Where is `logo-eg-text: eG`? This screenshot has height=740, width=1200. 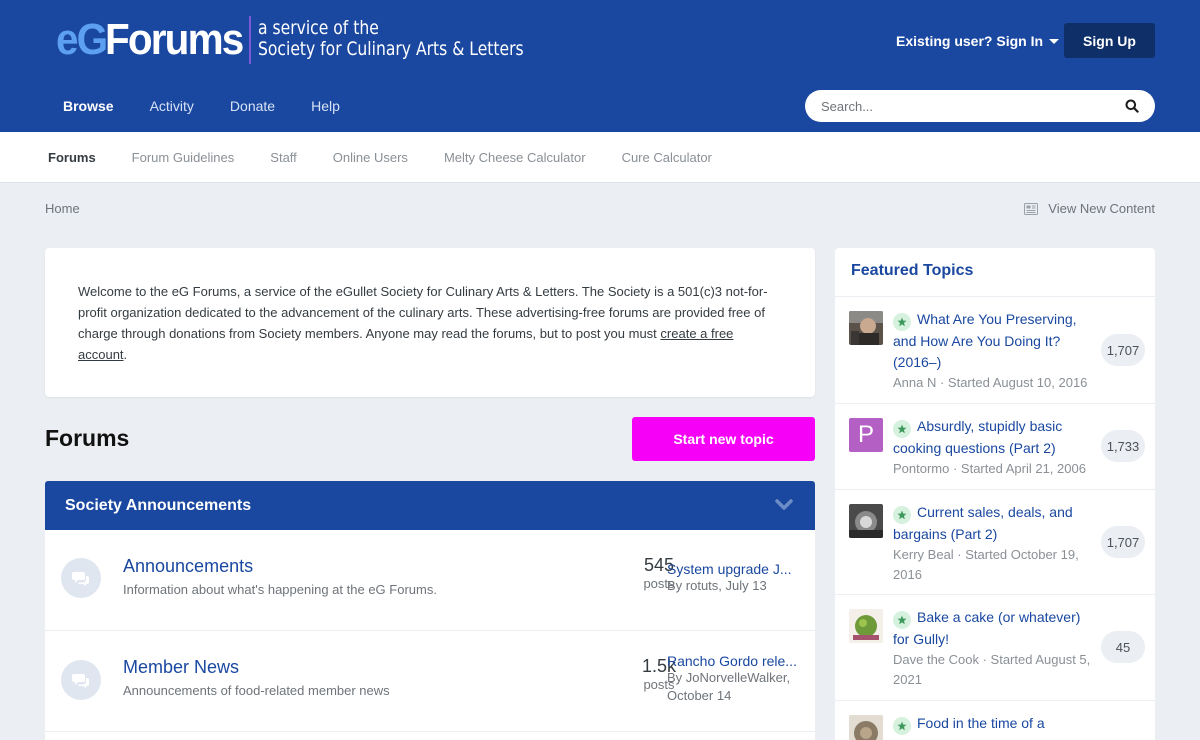 logo-eg-text: eG is located at coordinates (82, 39).